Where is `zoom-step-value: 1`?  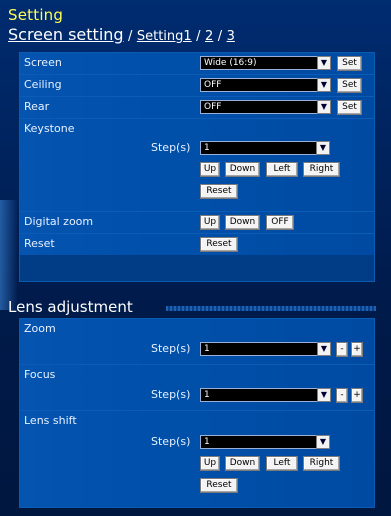
zoom-step-value: 1 is located at coordinates (207, 349).